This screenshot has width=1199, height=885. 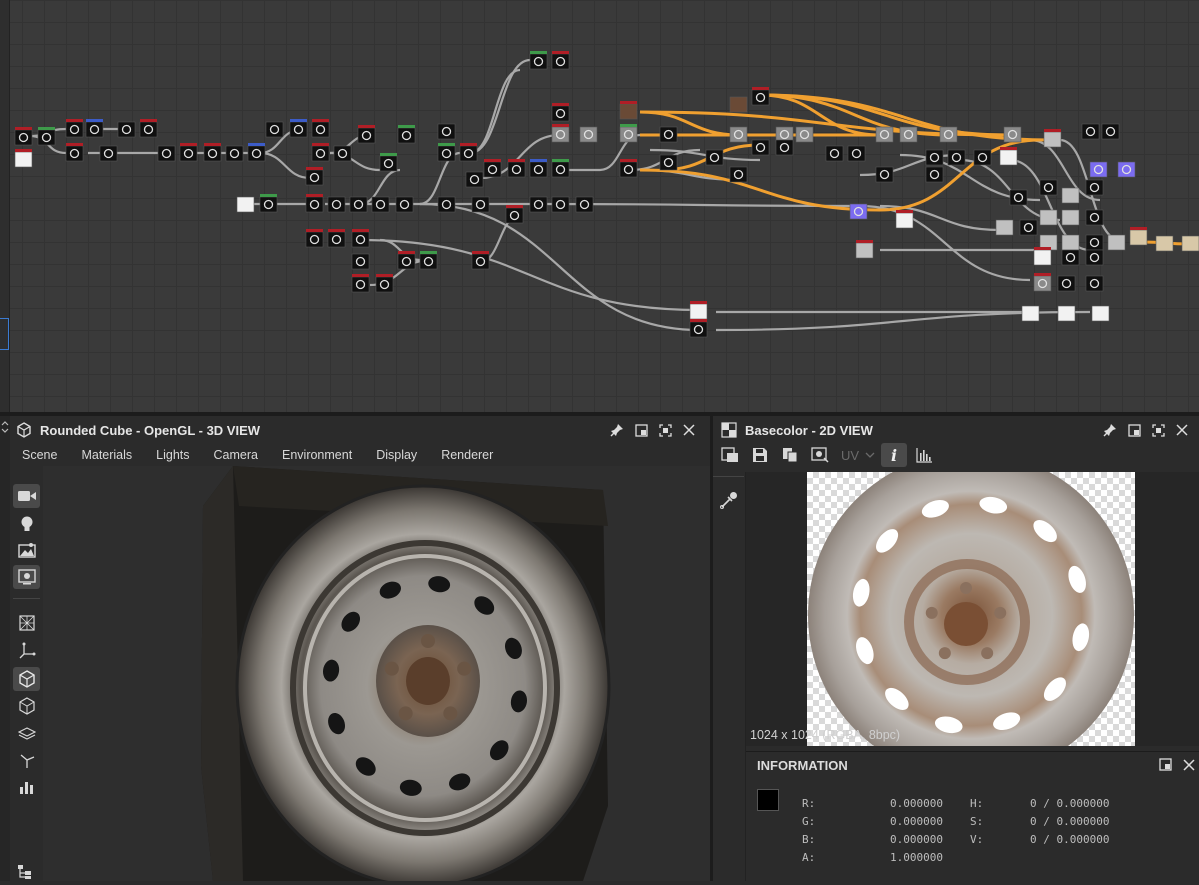 I want to click on float-window-icon, so click(x=1165, y=766).